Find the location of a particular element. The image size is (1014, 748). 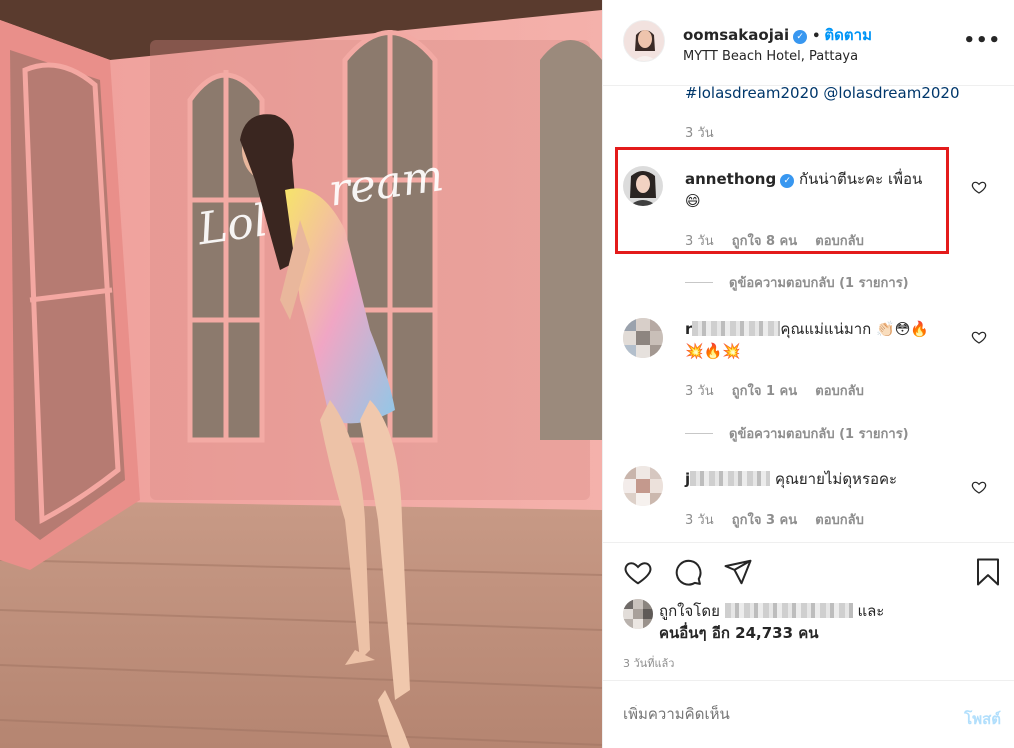

verified-badge-icon: ✓ is located at coordinates (800, 37).